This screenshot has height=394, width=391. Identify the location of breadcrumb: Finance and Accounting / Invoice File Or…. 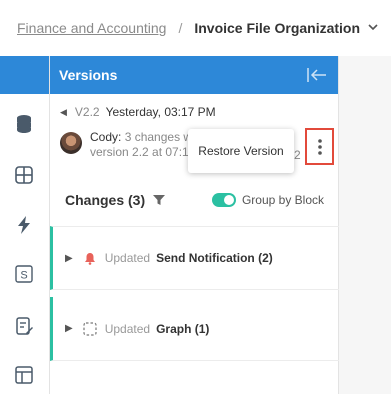
(195, 28).